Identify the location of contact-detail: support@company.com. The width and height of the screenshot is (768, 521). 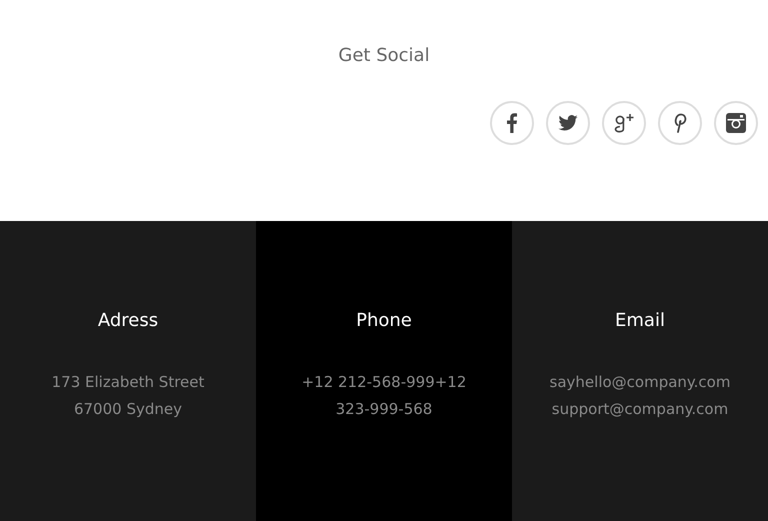
(640, 409).